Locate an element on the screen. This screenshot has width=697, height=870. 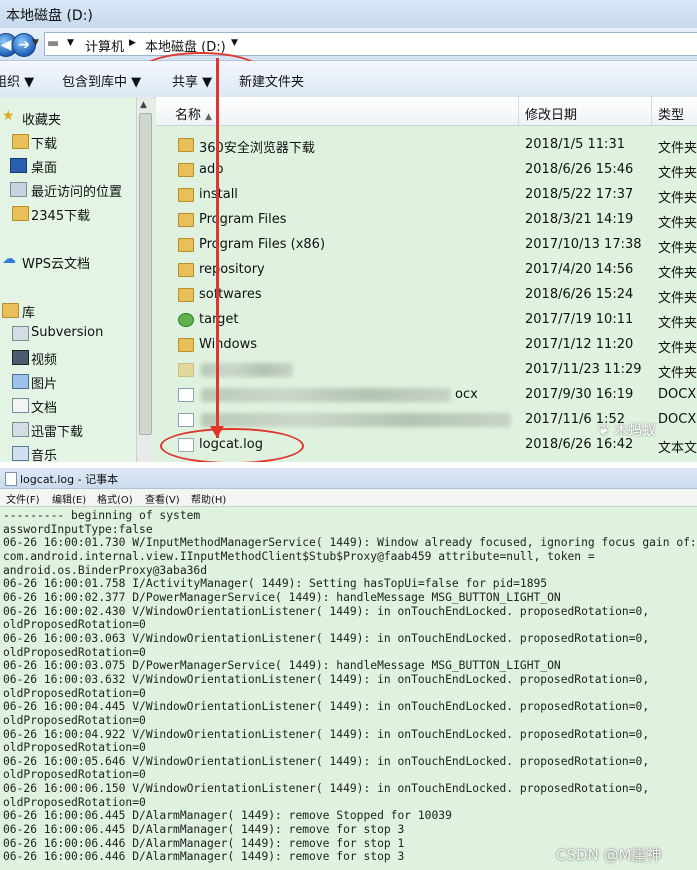
notepad-icon is located at coordinates (11, 479).